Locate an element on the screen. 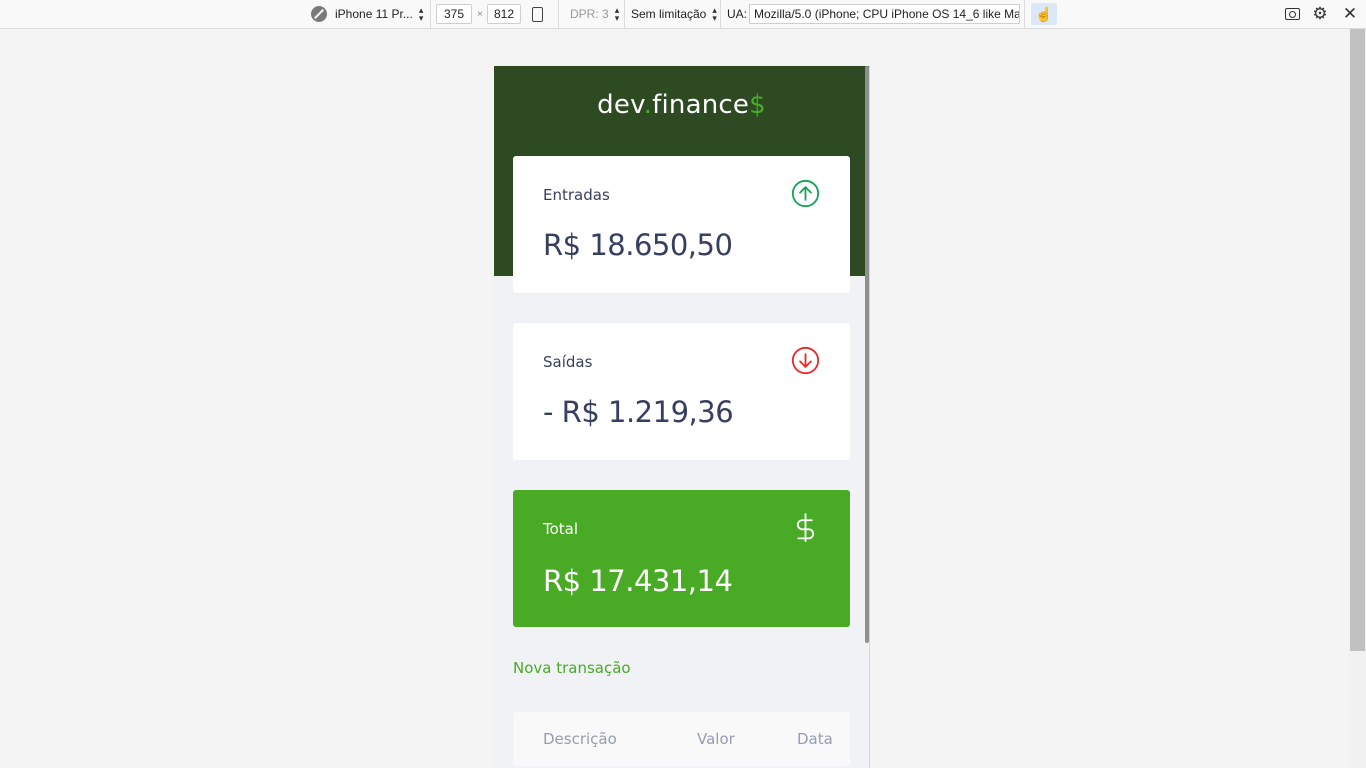 This screenshot has height=768, width=1366. device-selector: iPhone 11 Pr... ▴ ▾ is located at coordinates (382, 14).